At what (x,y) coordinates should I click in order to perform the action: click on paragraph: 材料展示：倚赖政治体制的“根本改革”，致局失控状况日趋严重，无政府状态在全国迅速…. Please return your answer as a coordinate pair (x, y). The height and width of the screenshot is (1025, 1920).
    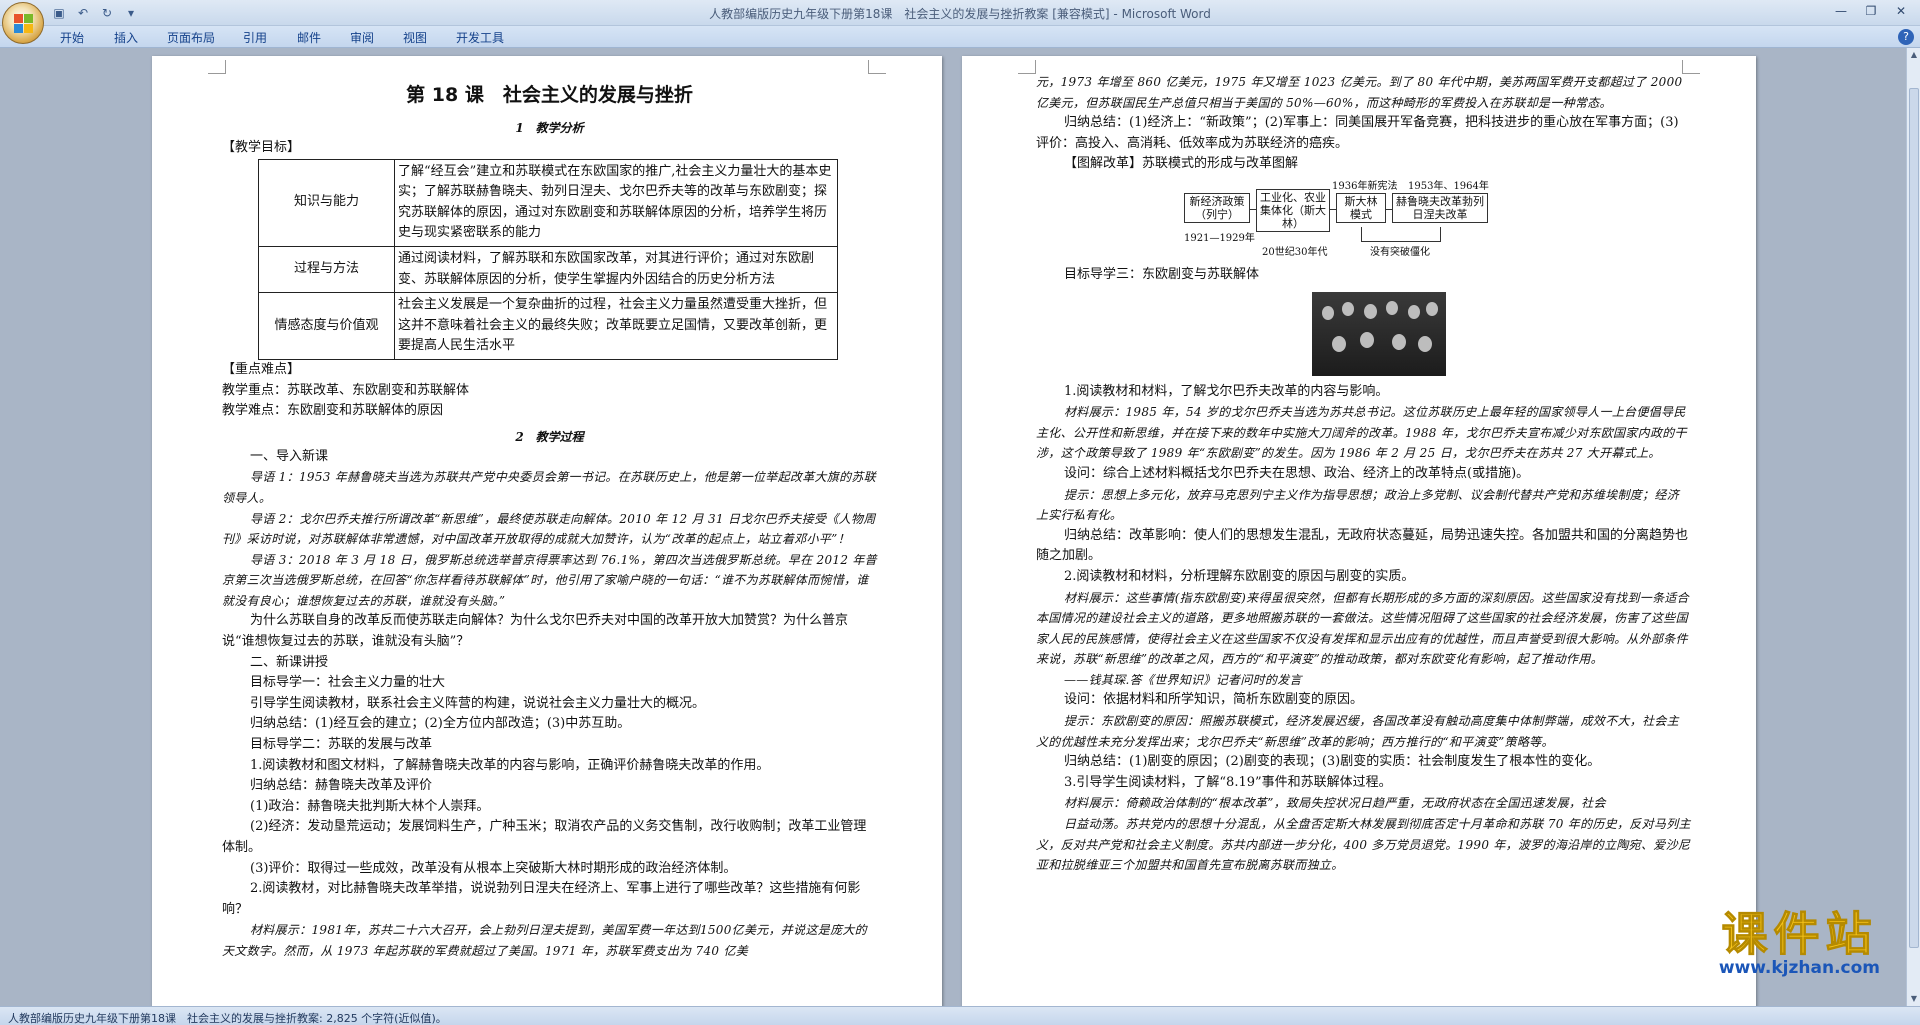
    Looking at the image, I should click on (1335, 803).